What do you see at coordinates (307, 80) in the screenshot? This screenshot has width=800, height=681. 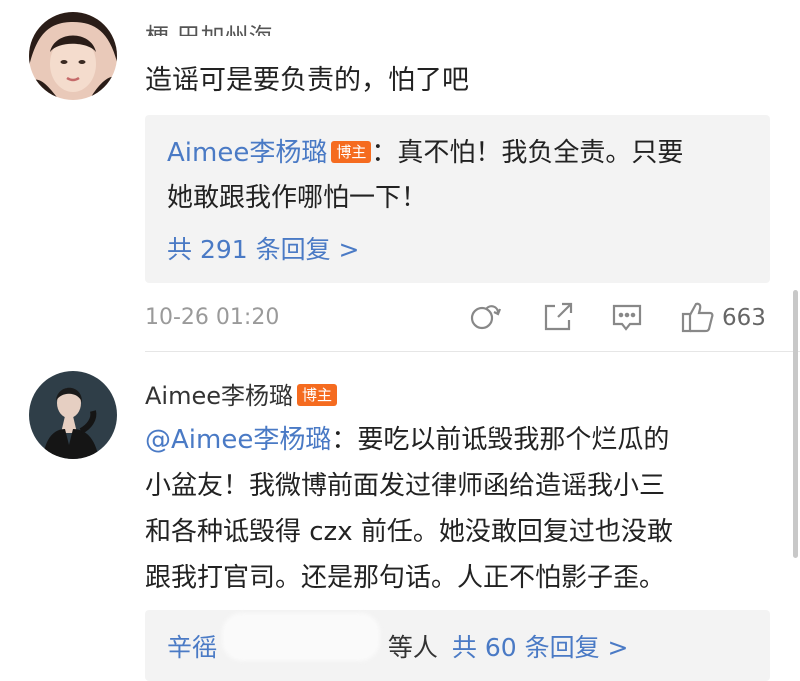 I see `comment-1-text: 造谣可是要负责的，怕了吧` at bounding box center [307, 80].